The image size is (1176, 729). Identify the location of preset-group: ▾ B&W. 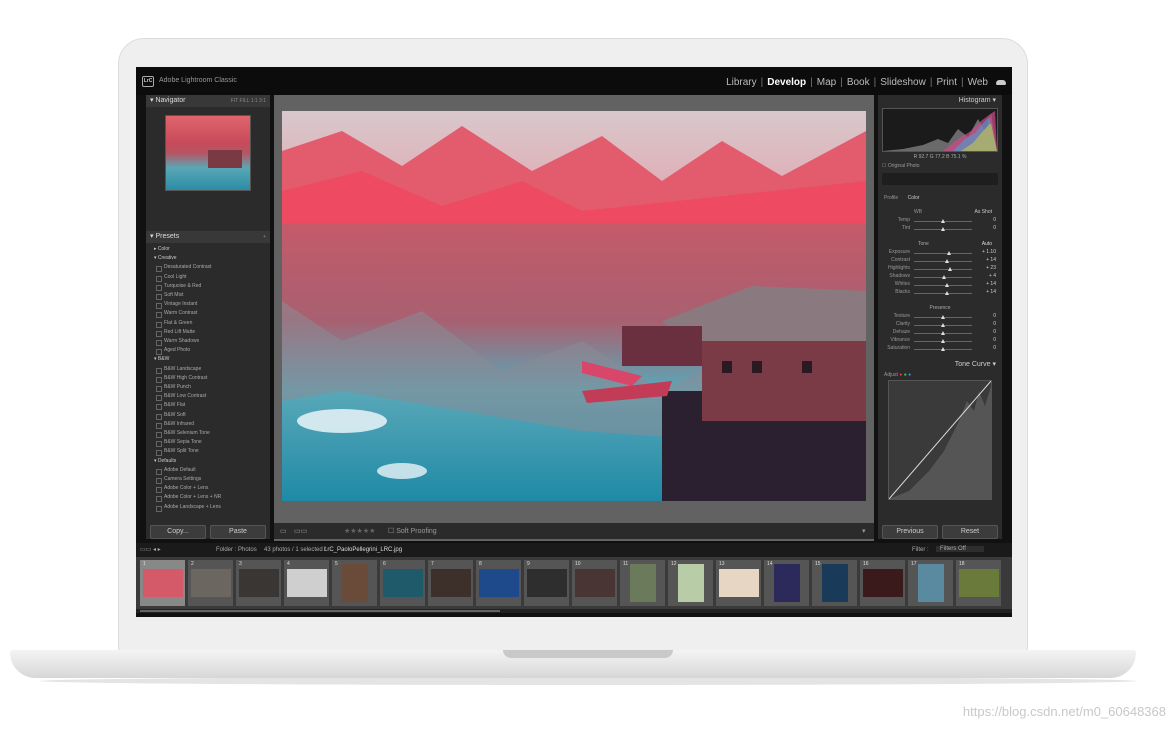
(208, 359).